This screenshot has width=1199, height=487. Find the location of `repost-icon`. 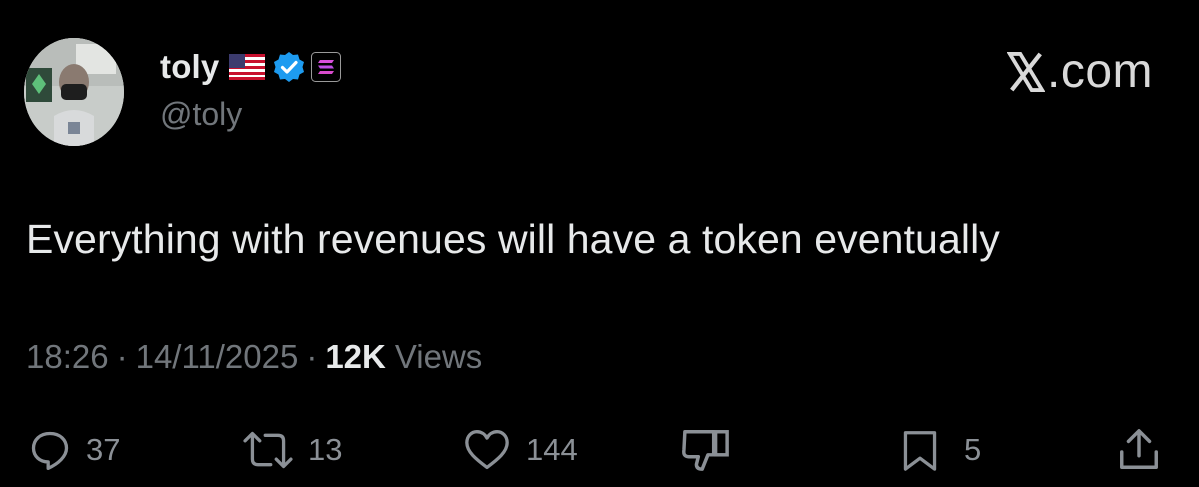

repost-icon is located at coordinates (268, 450).